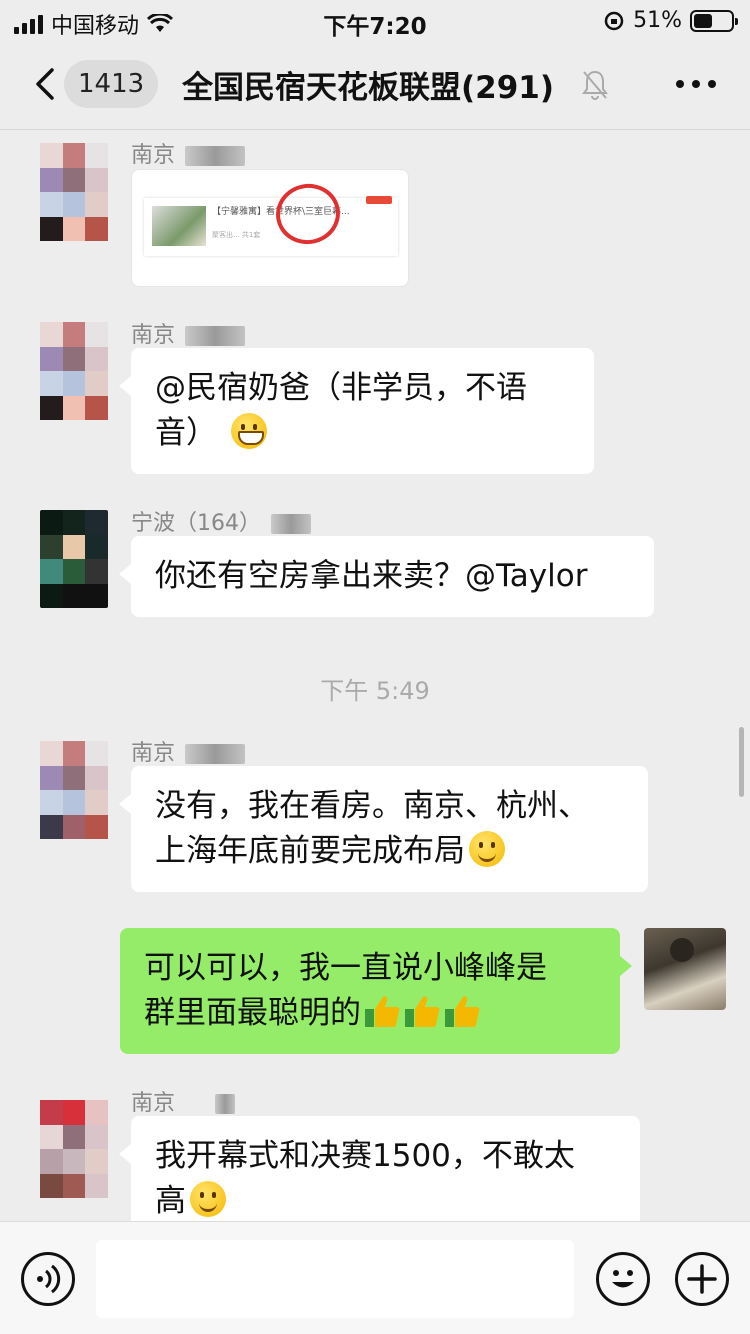 The image size is (750, 1334). Describe the element at coordinates (685, 969) in the screenshot. I see `my-avatar` at that location.